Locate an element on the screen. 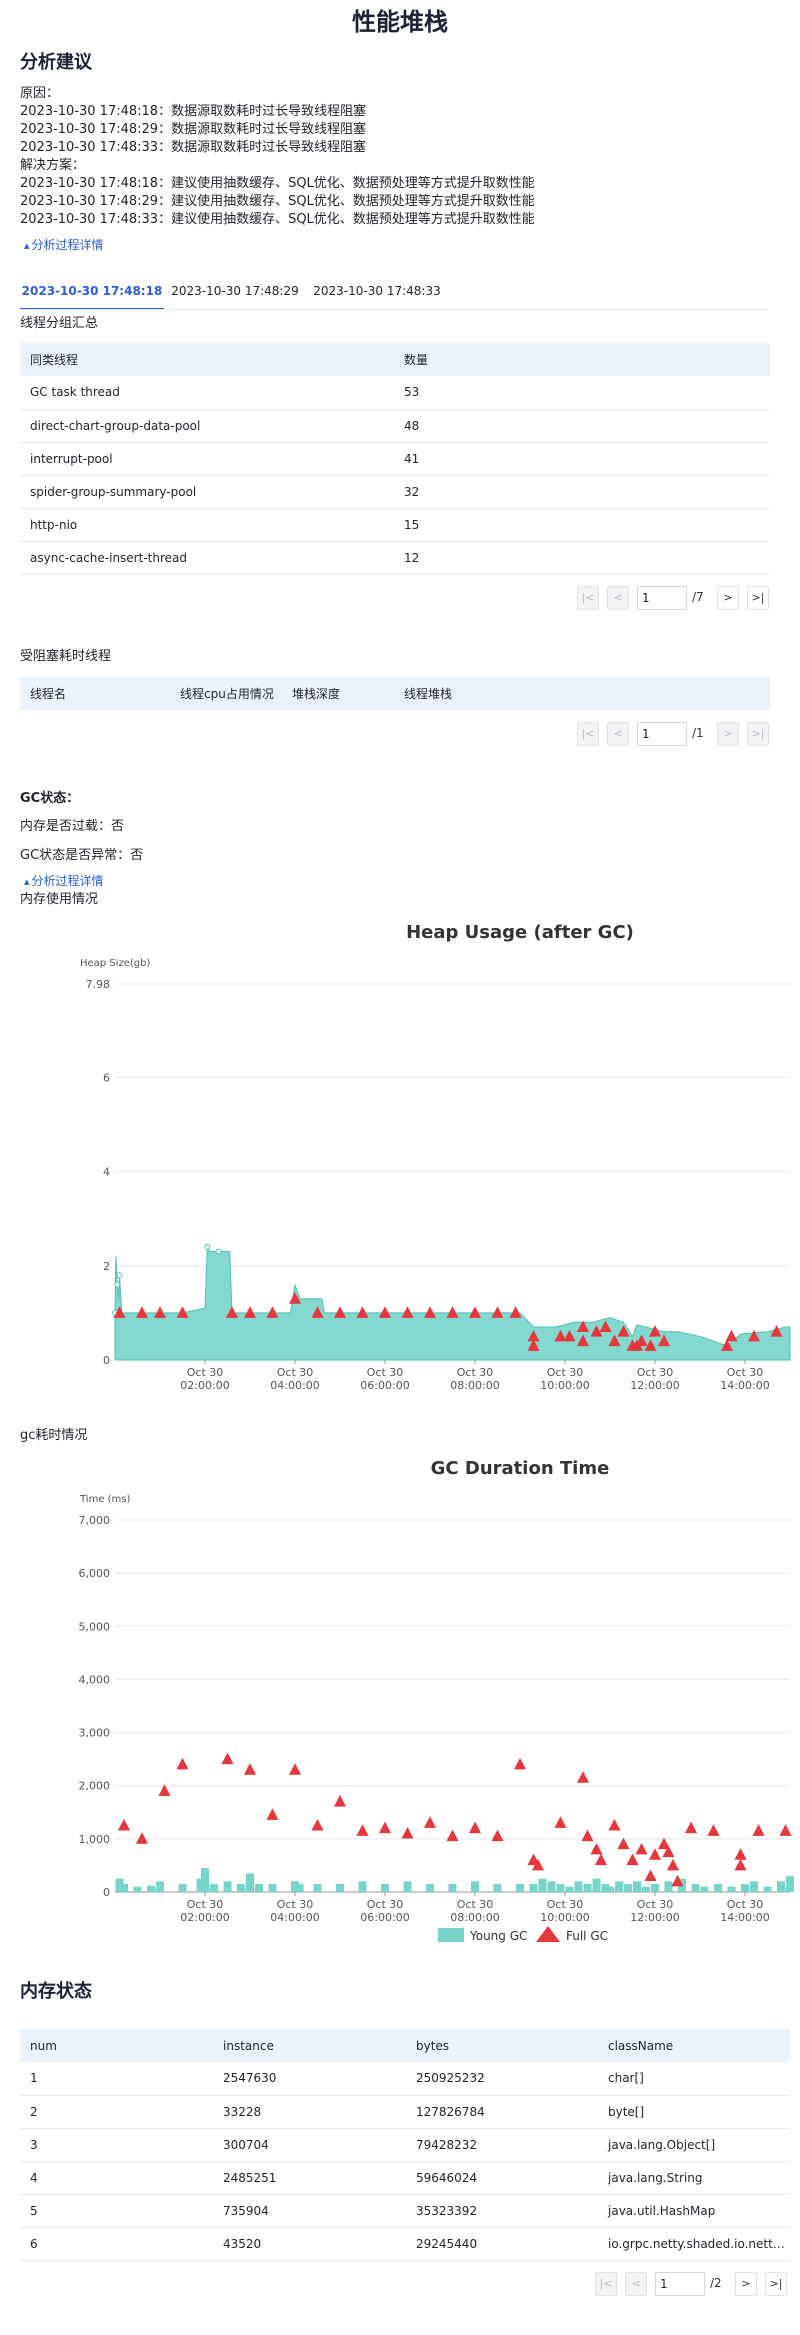 This screenshot has width=800, height=2335. table-cell: 43520 is located at coordinates (309, 2244).